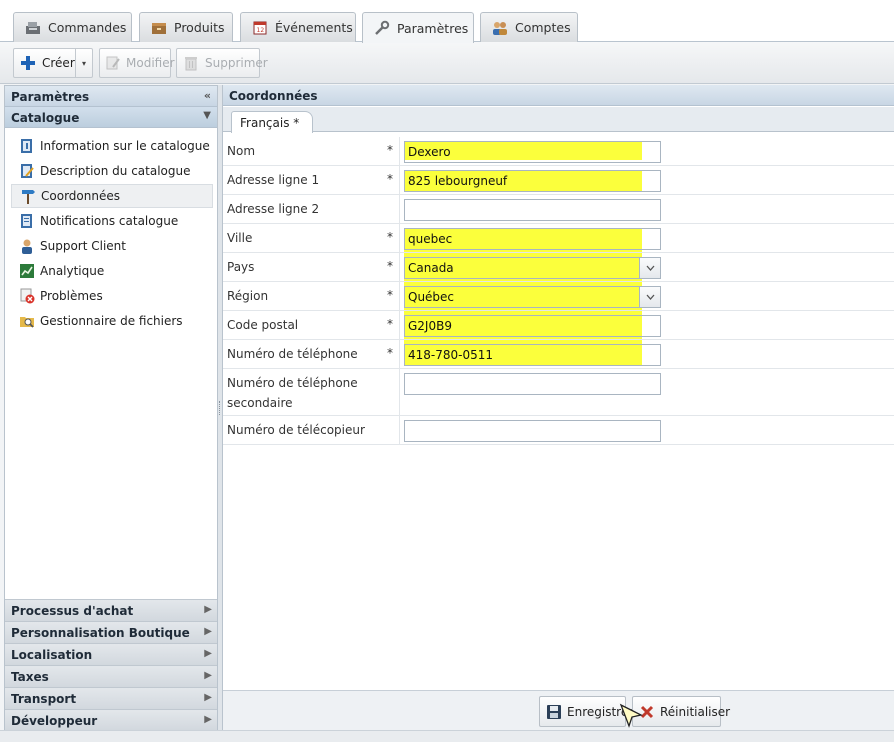  What do you see at coordinates (27, 171) in the screenshot?
I see `edit-book-icon` at bounding box center [27, 171].